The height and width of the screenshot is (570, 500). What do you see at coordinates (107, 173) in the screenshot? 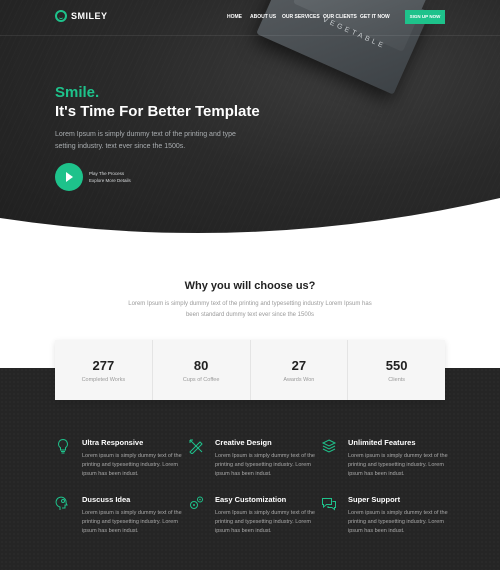
I see `play-label: Play The Process` at bounding box center [107, 173].